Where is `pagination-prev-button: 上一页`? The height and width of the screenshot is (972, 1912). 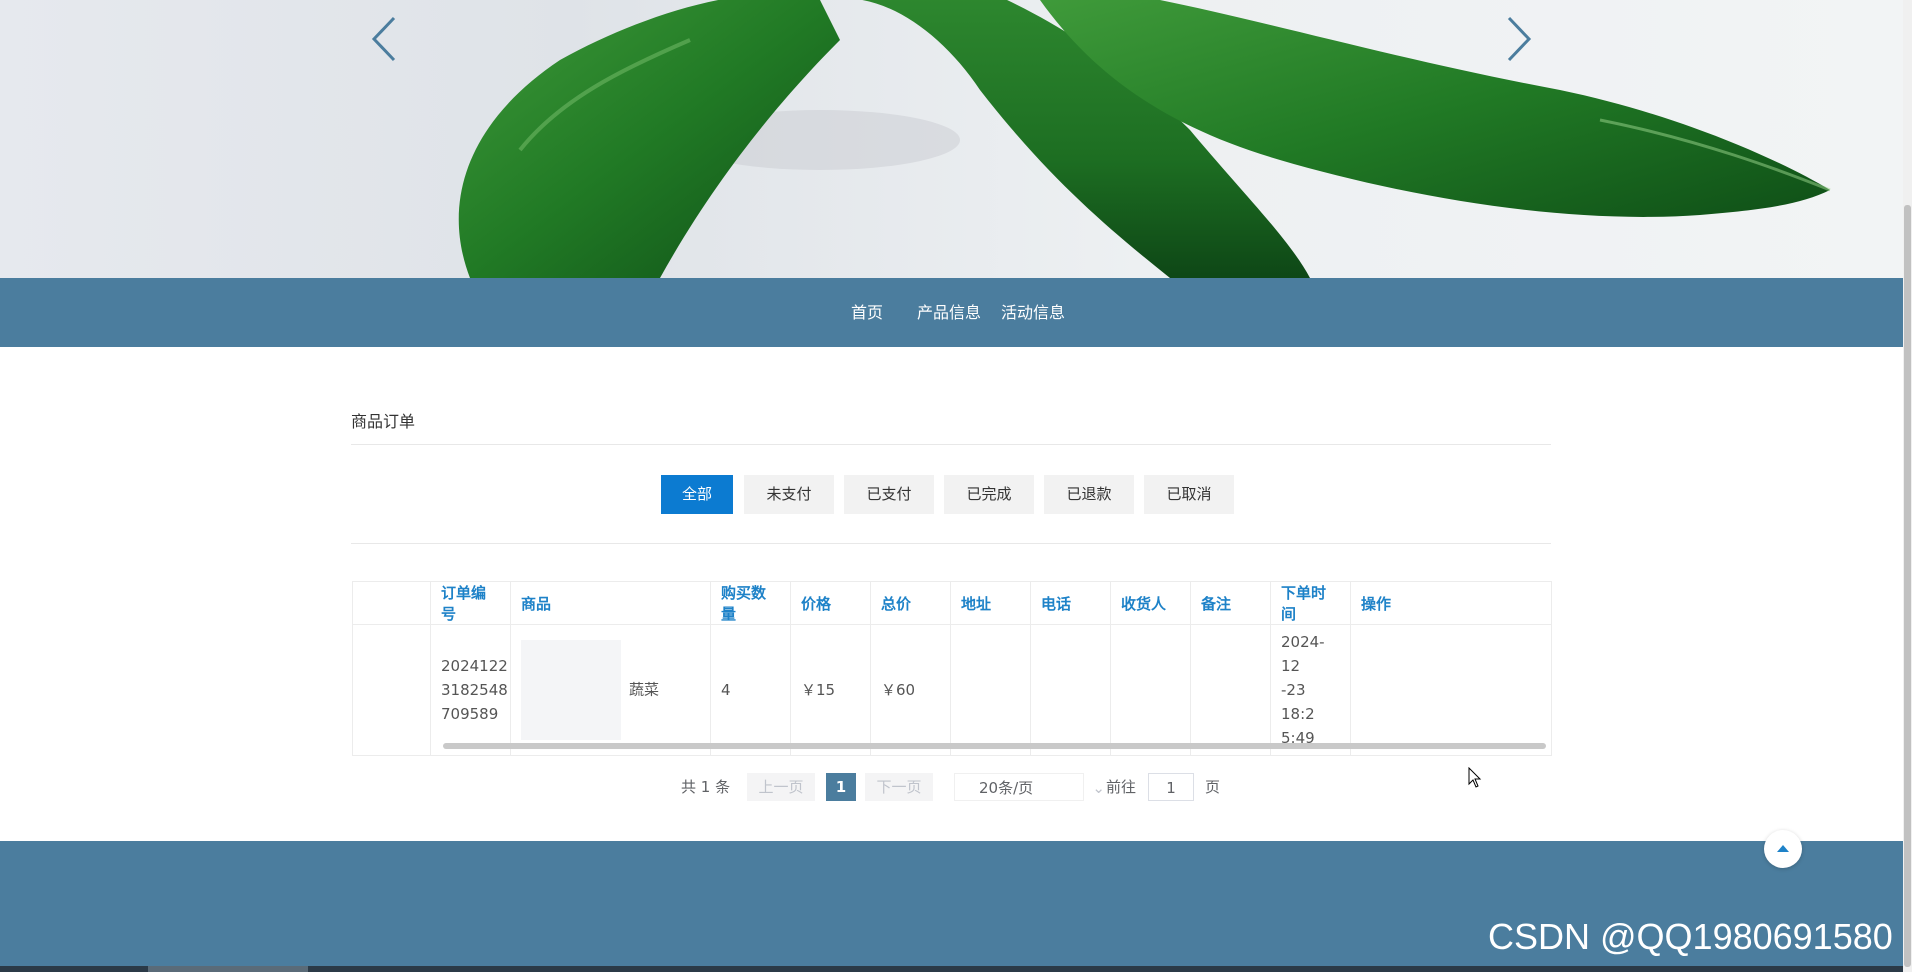
pagination-prev-button: 上一页 is located at coordinates (781, 787).